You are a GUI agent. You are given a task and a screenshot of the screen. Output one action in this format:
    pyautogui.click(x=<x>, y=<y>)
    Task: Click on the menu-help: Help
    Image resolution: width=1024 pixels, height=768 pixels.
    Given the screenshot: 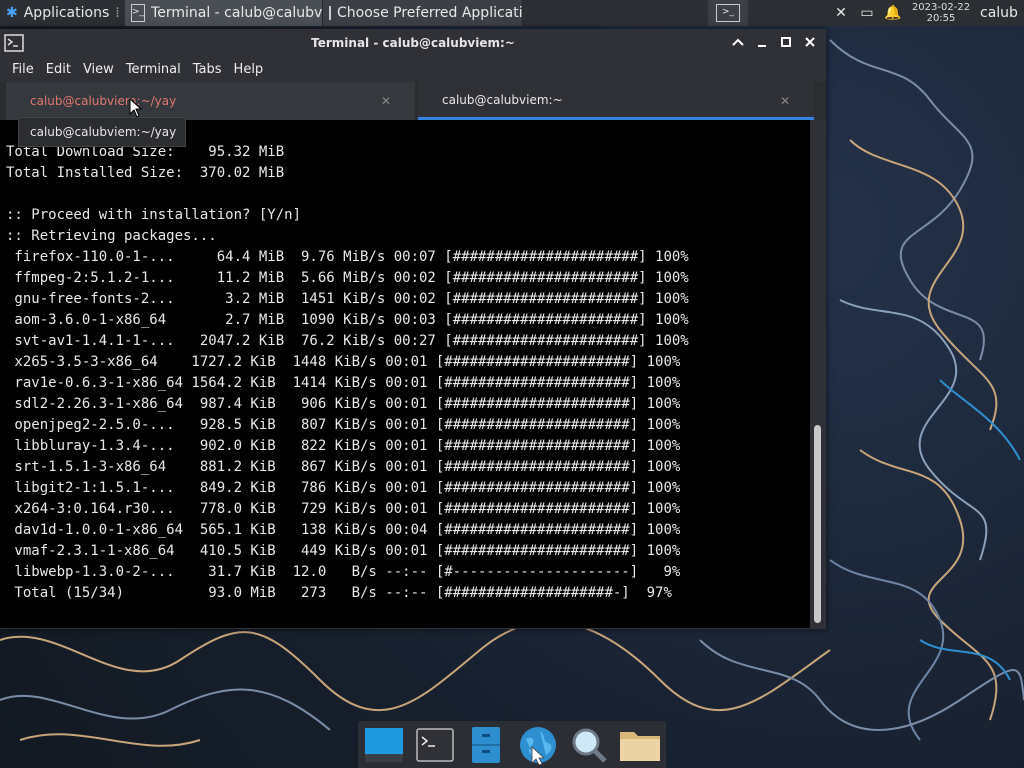 What is the action you would take?
    pyautogui.click(x=249, y=69)
    